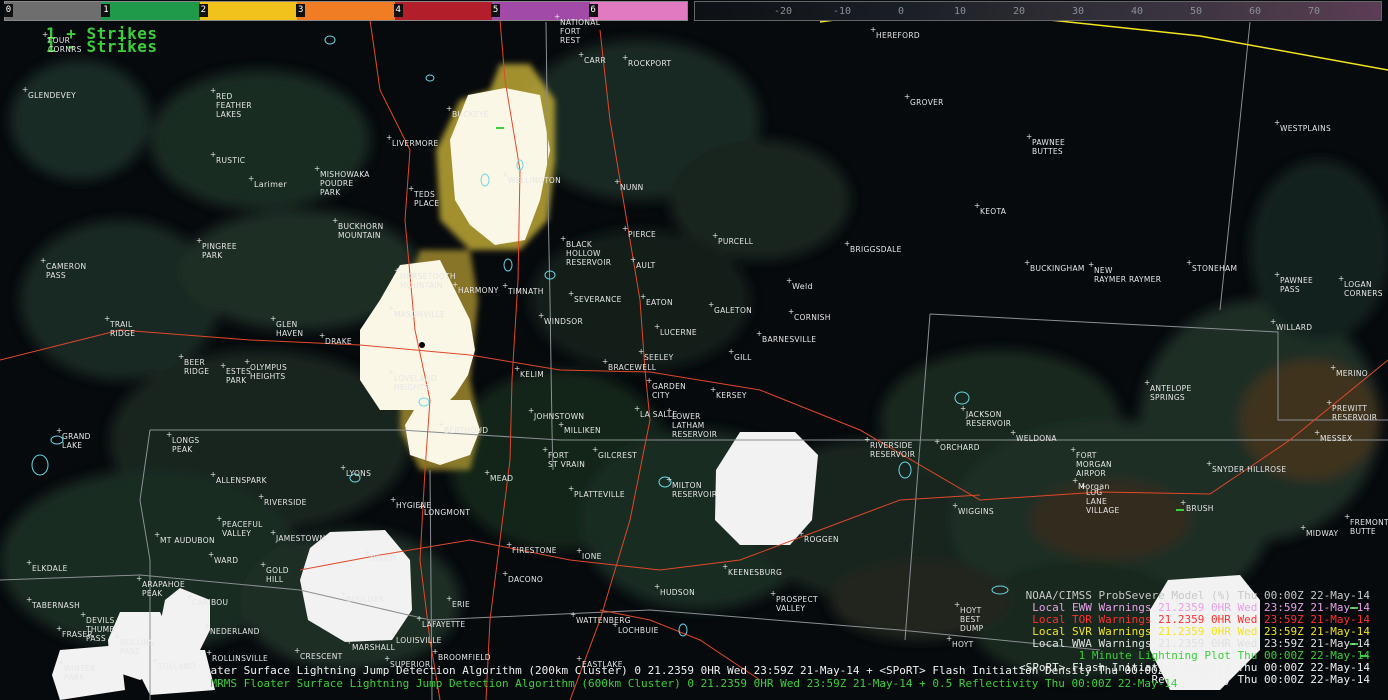  I want to click on place-label: TIMNATH, so click(526, 291).